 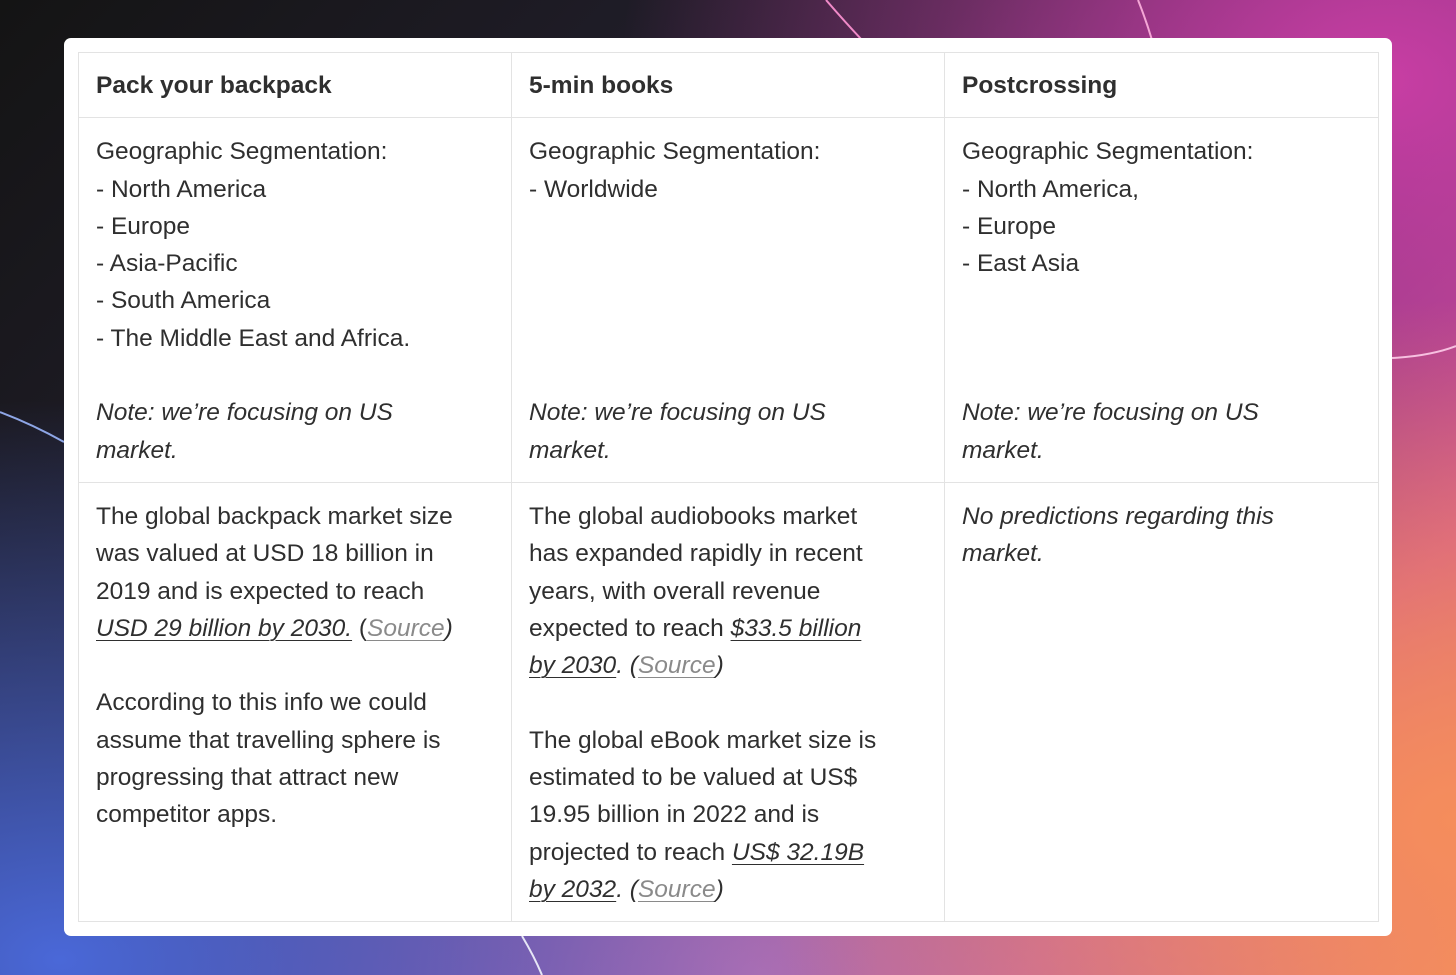 I want to click on cell-line: The global audiobooks market, so click(x=693, y=516).